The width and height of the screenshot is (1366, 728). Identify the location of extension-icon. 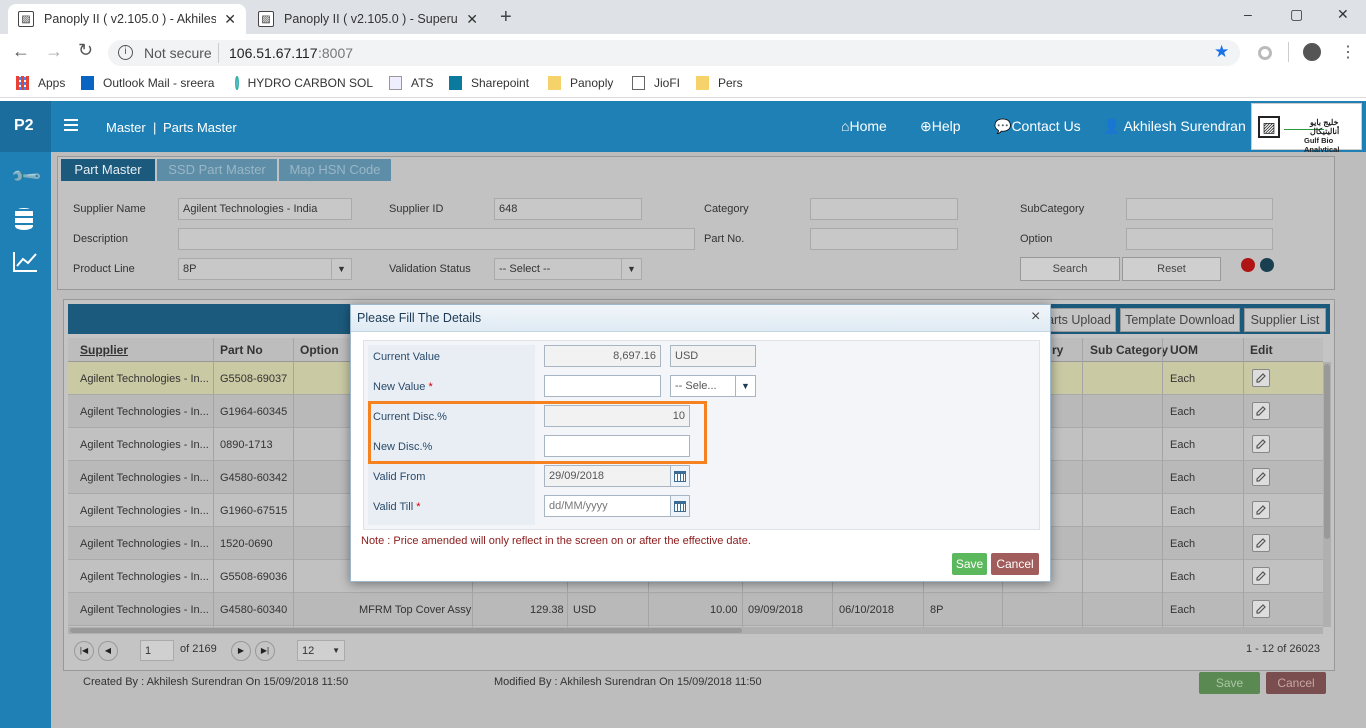
(1265, 53).